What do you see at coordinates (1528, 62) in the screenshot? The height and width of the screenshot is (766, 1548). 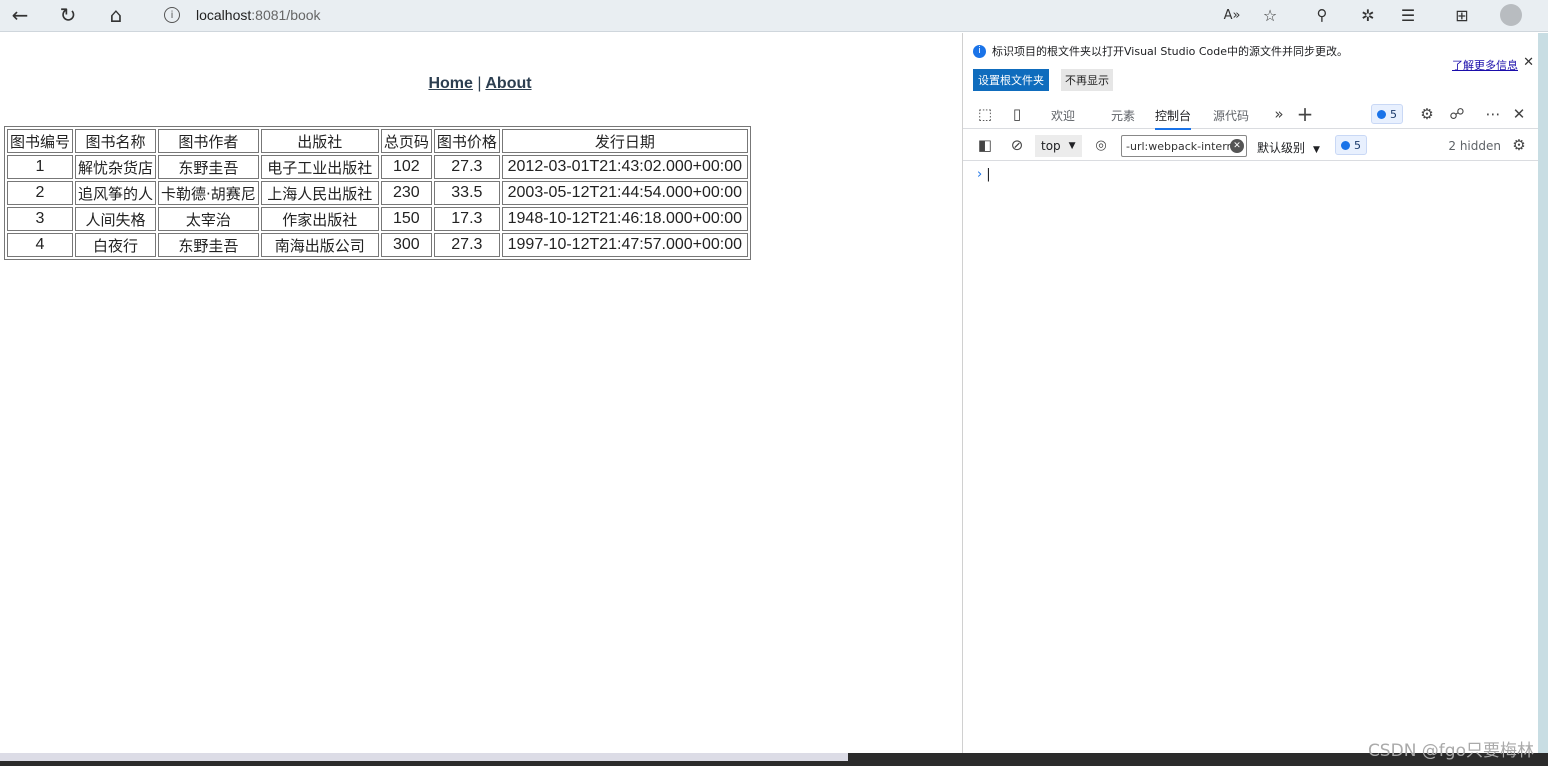 I see `close-icon: ✕` at bounding box center [1528, 62].